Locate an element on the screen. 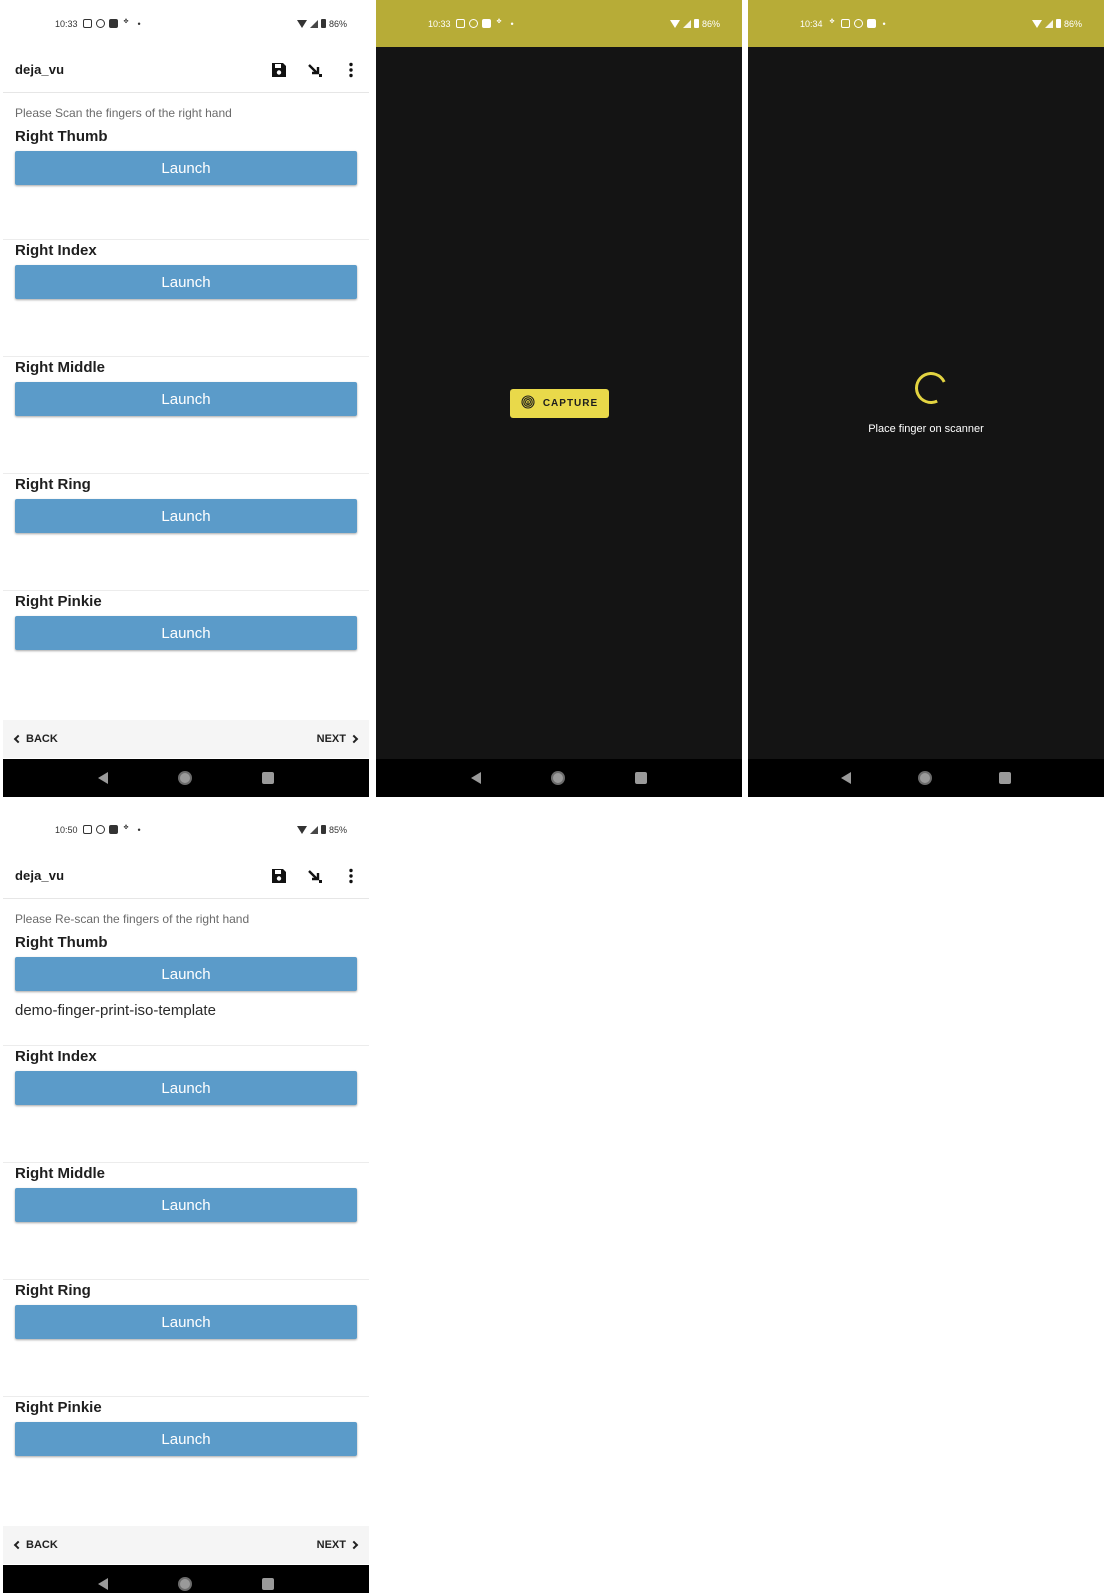  status-time: 10:34 is located at coordinates (811, 23).